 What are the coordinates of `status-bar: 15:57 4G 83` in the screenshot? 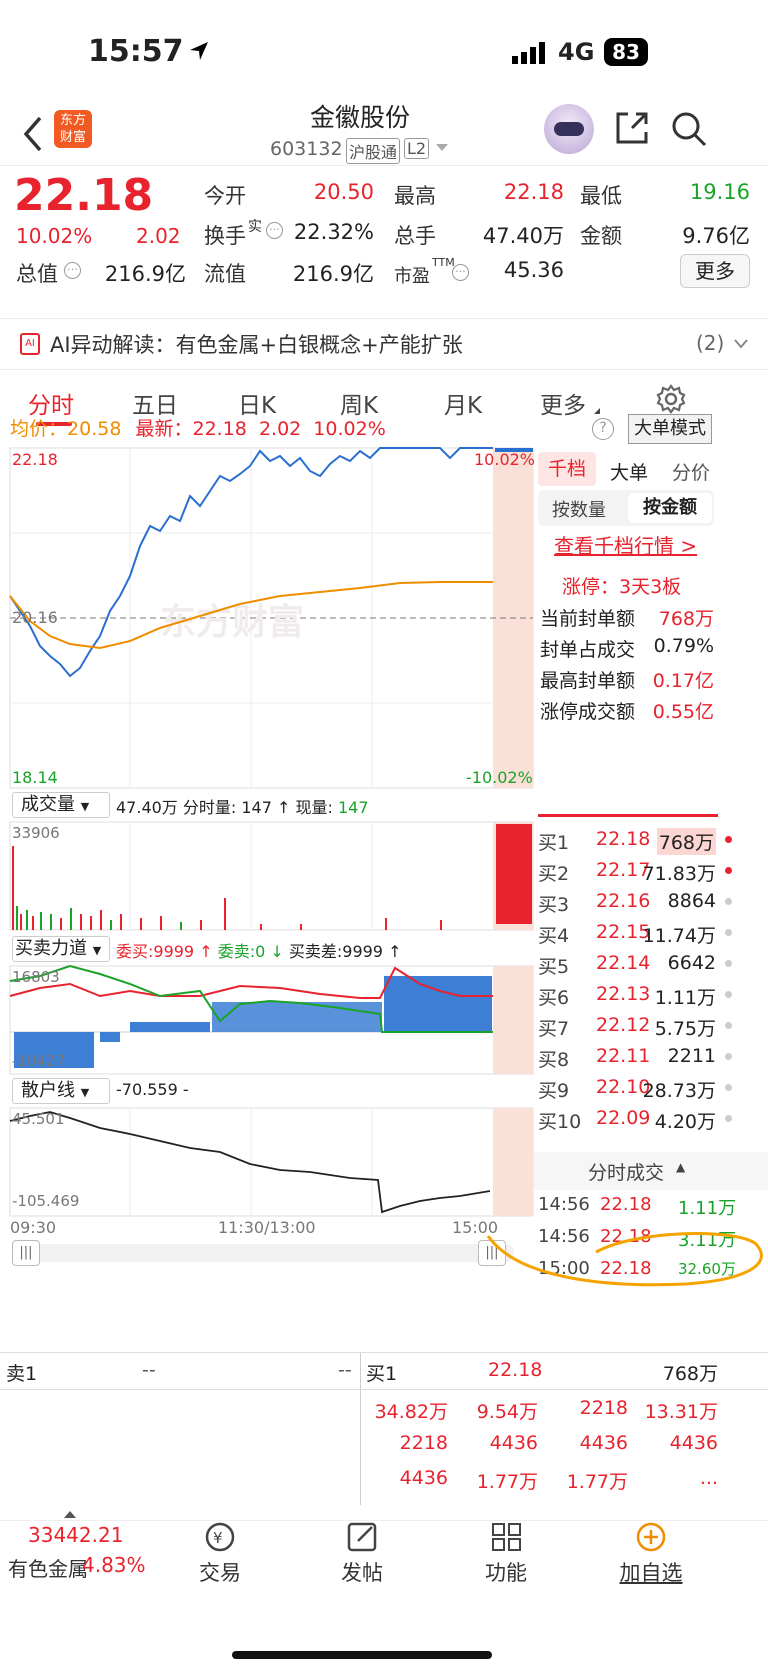 It's located at (384, 55).